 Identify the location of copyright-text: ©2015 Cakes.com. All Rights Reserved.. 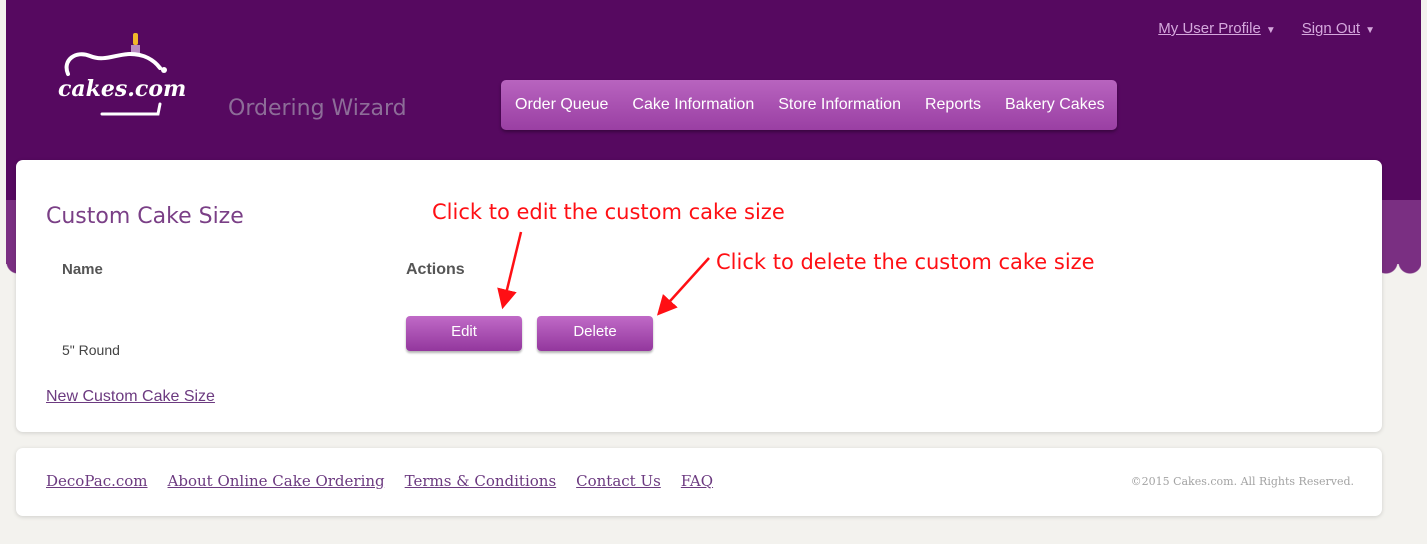
(1242, 481).